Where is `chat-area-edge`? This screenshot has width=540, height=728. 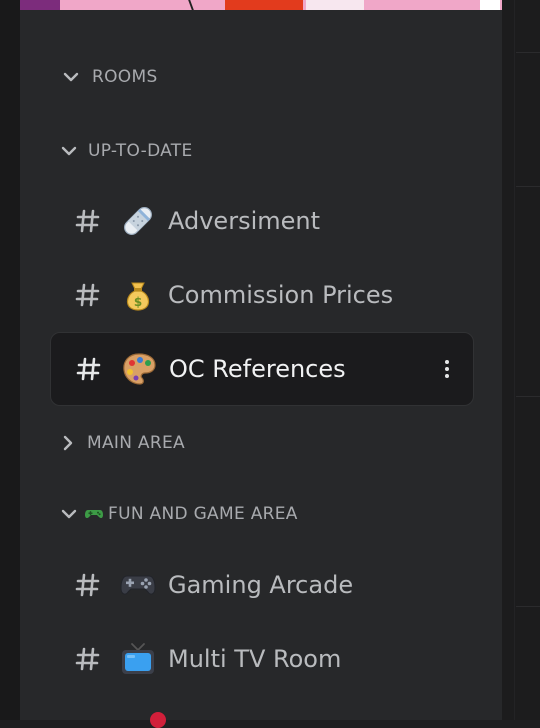
chat-area-edge is located at coordinates (521, 360).